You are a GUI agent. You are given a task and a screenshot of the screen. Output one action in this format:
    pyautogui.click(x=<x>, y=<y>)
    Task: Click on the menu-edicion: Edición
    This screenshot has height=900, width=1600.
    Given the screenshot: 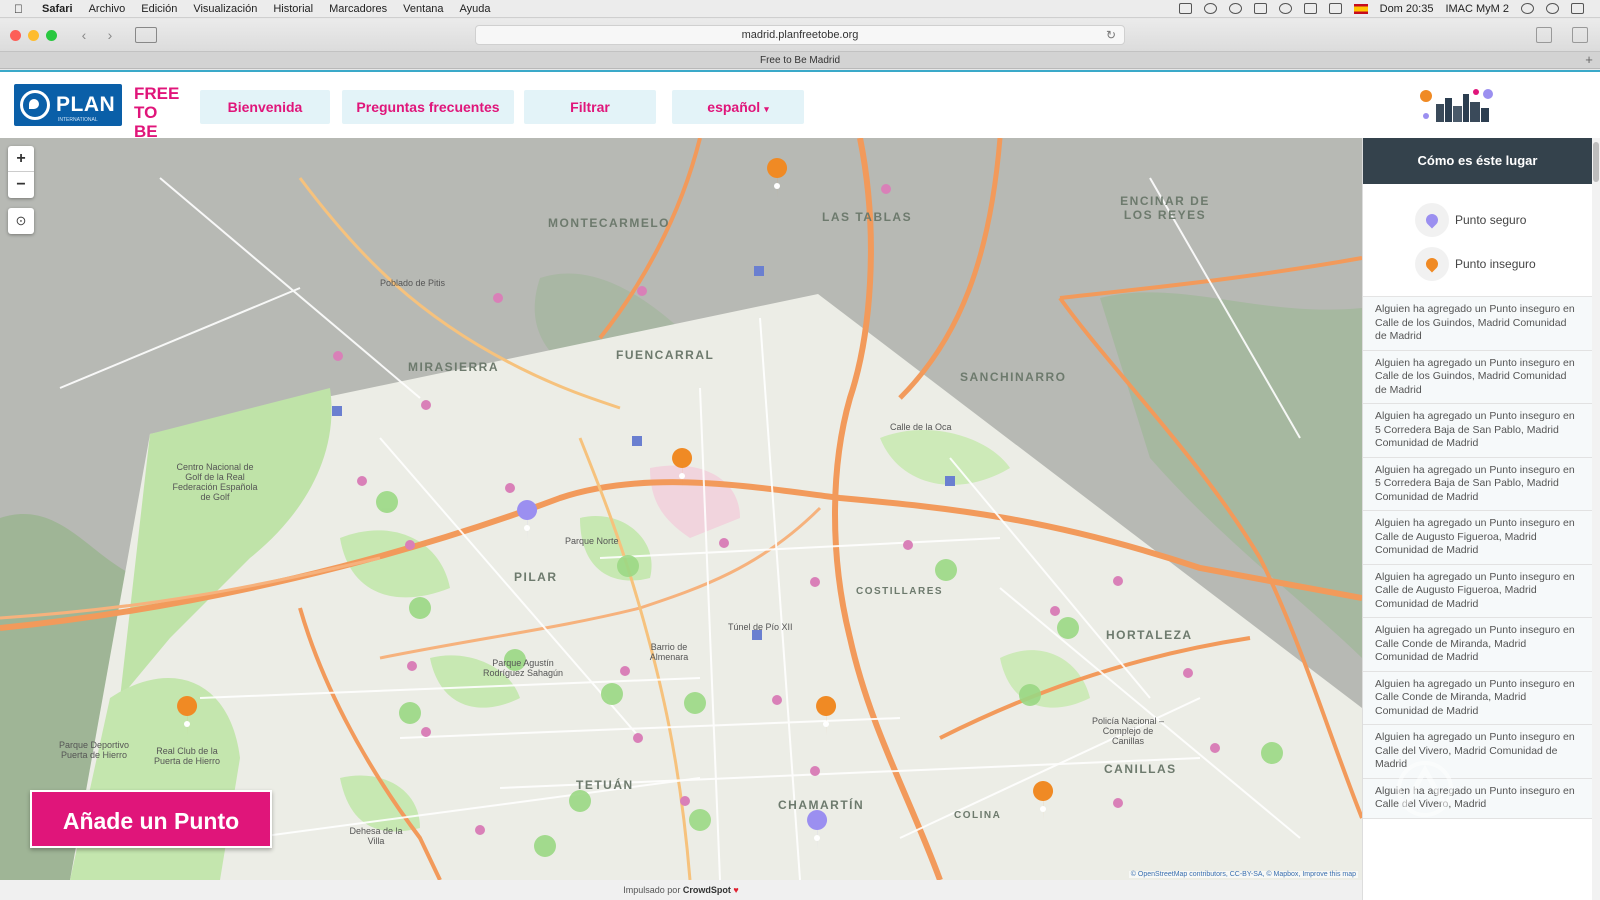 What is the action you would take?
    pyautogui.click(x=159, y=9)
    